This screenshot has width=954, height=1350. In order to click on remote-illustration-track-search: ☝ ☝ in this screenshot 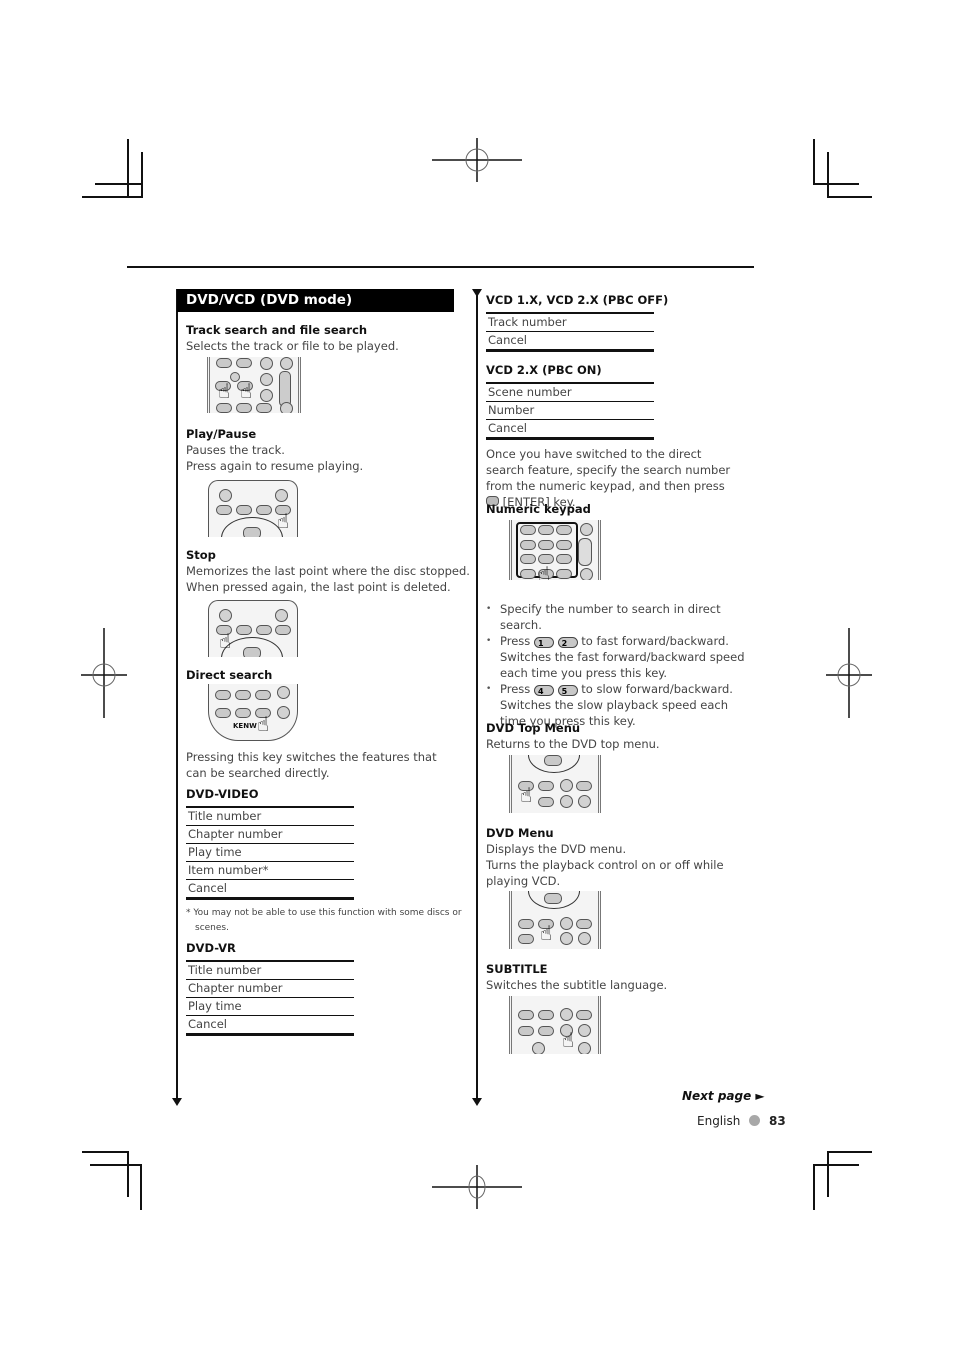, I will do `click(254, 385)`.